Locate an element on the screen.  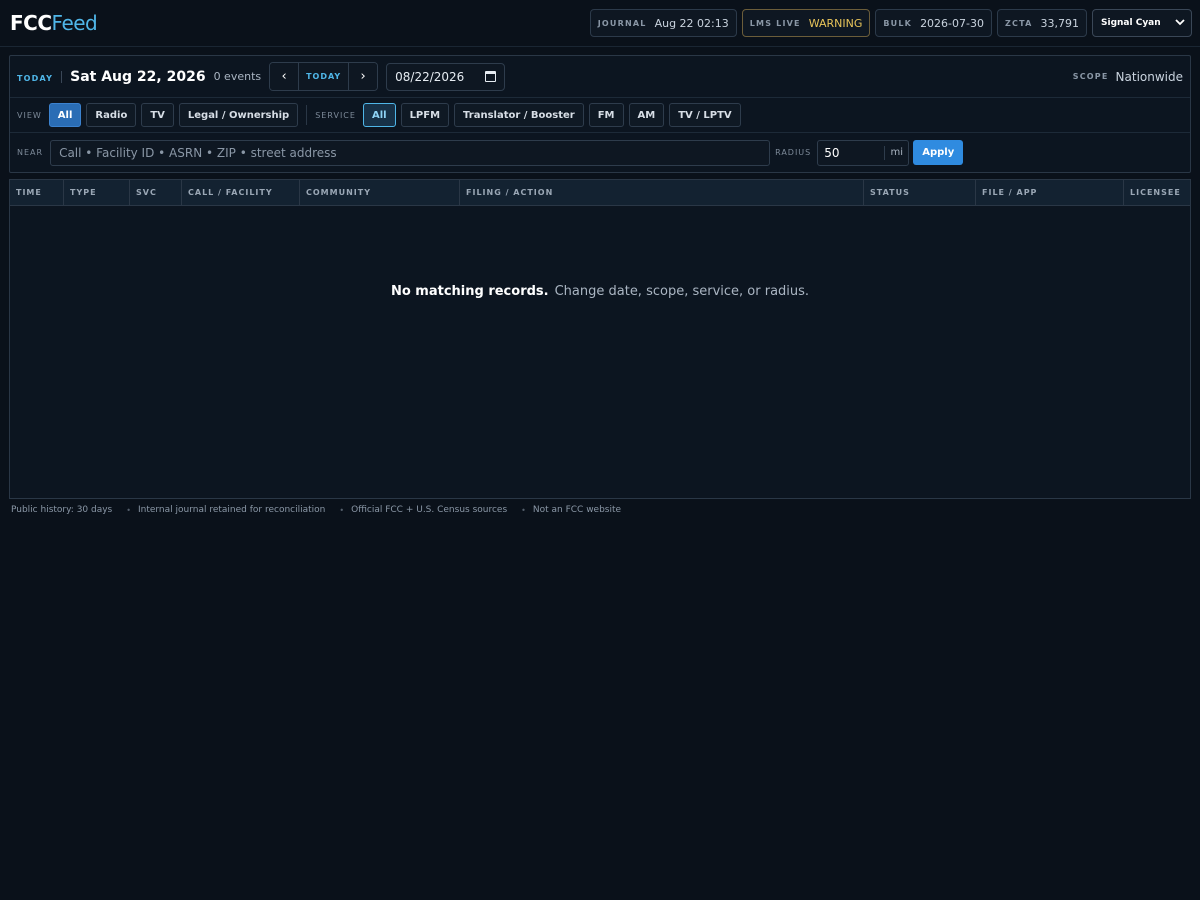
near-label: NEAR is located at coordinates (30, 152).